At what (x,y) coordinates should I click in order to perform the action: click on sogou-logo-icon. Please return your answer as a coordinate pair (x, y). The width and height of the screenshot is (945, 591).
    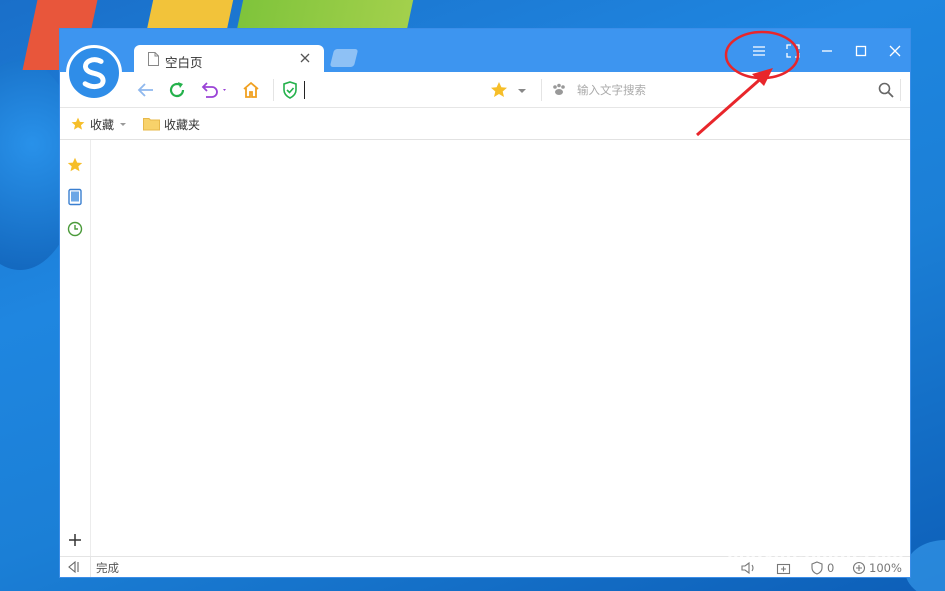
    Looking at the image, I should click on (94, 73).